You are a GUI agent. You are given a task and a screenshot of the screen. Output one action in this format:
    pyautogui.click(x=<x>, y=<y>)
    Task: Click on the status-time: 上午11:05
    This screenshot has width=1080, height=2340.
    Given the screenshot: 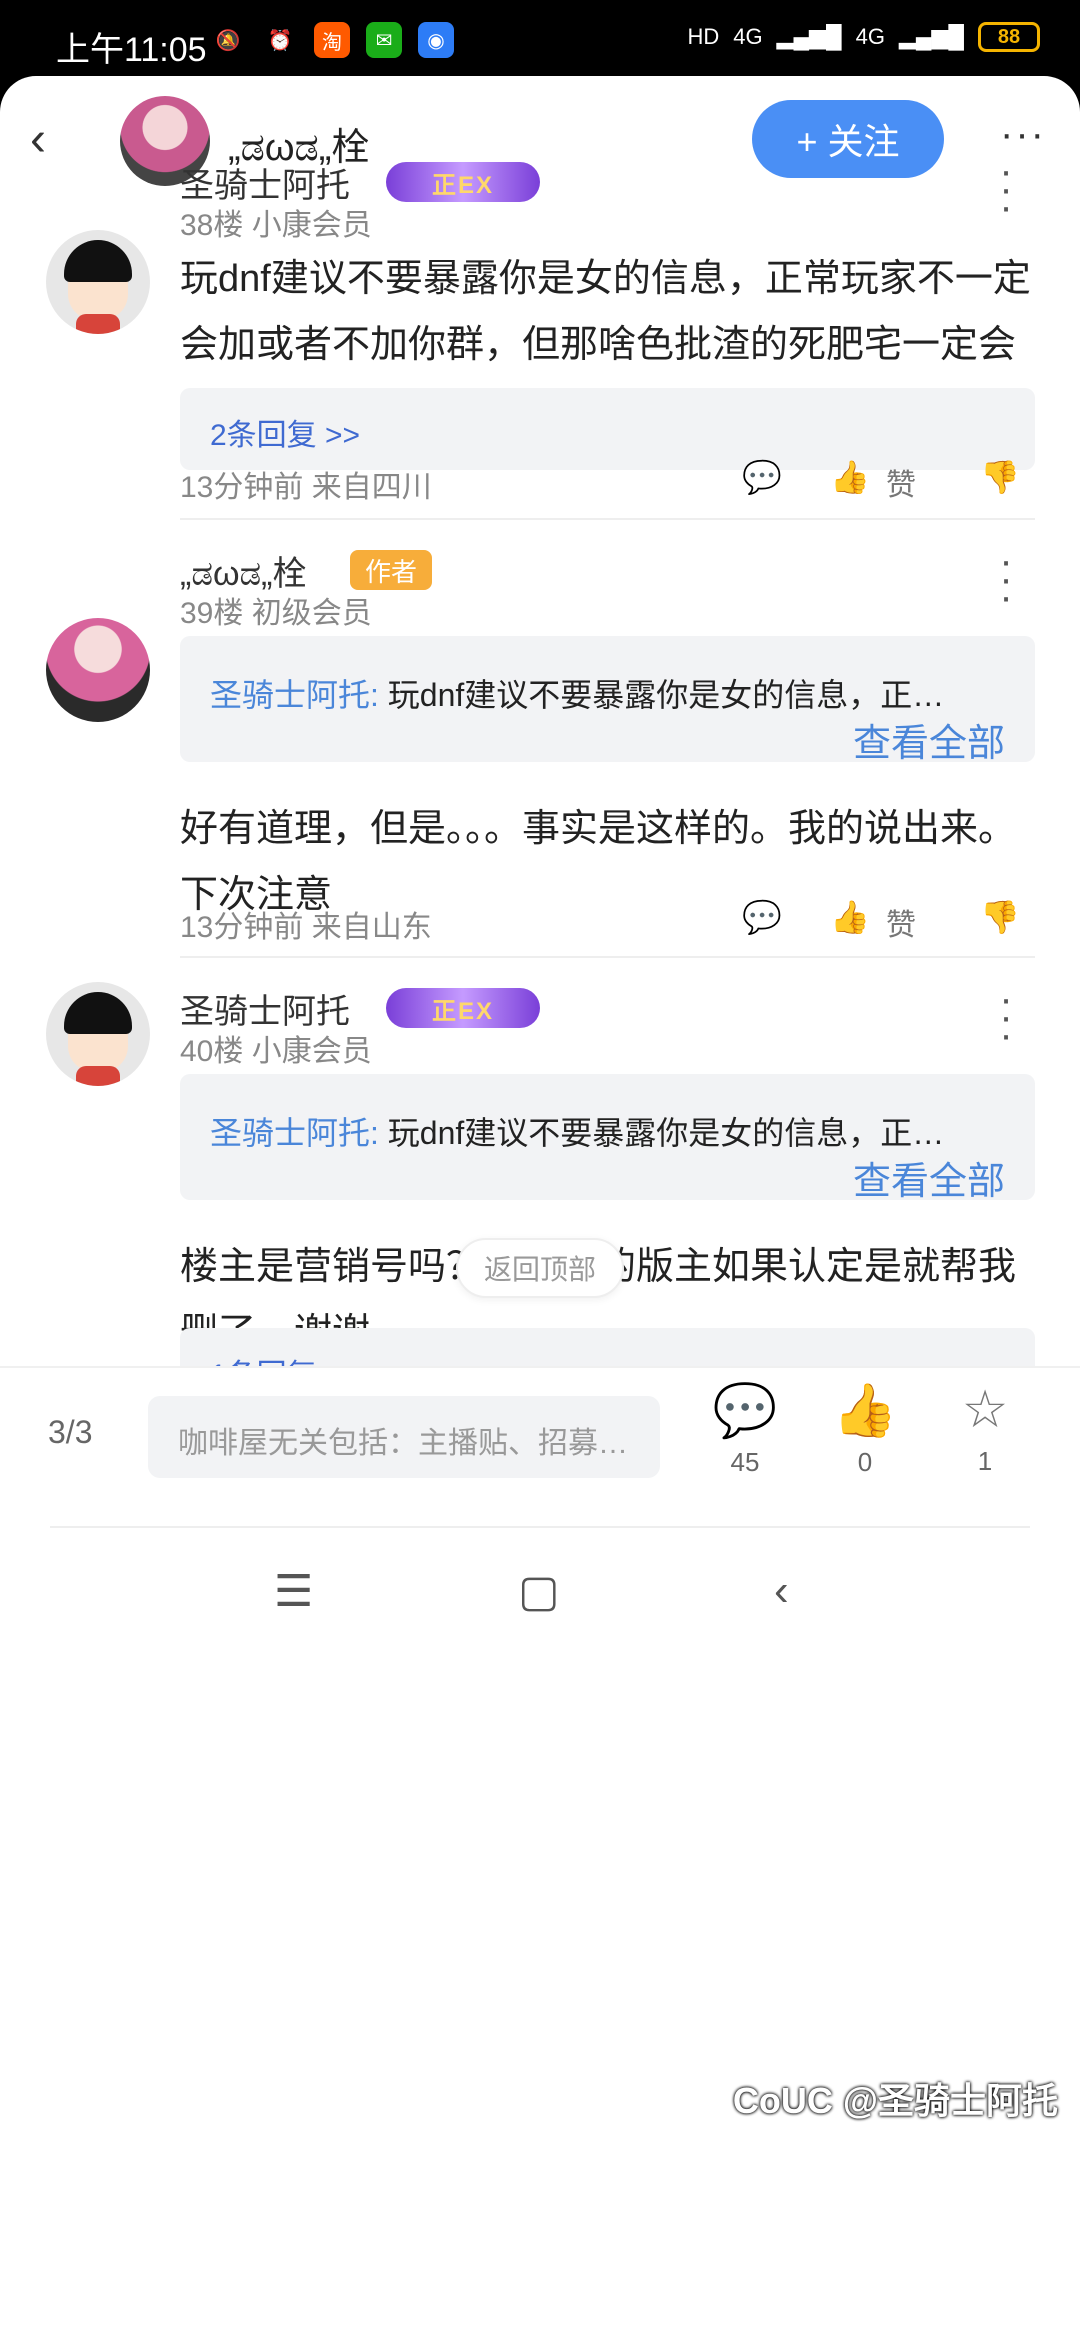 What is the action you would take?
    pyautogui.click(x=131, y=50)
    